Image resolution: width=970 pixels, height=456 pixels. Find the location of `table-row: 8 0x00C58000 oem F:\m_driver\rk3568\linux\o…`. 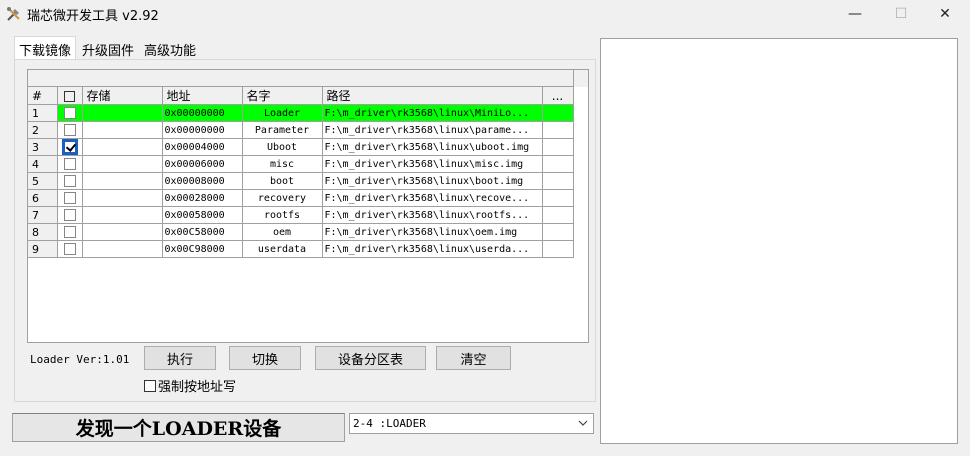

table-row: 8 0x00C58000 oem F:\m_driver\rk3568\linux\o… is located at coordinates (301, 232).